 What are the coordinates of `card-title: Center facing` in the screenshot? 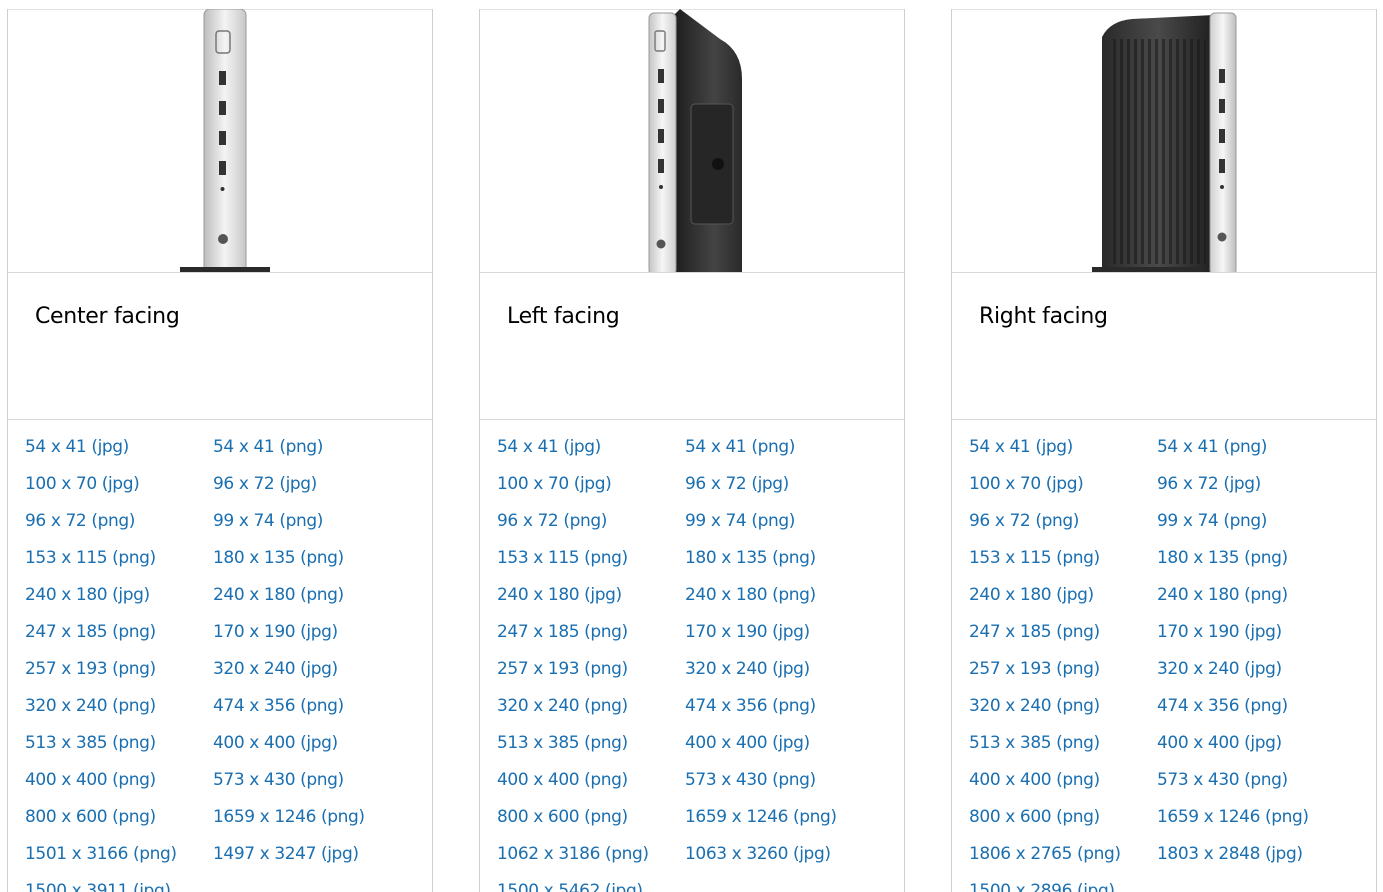 It's located at (107, 316).